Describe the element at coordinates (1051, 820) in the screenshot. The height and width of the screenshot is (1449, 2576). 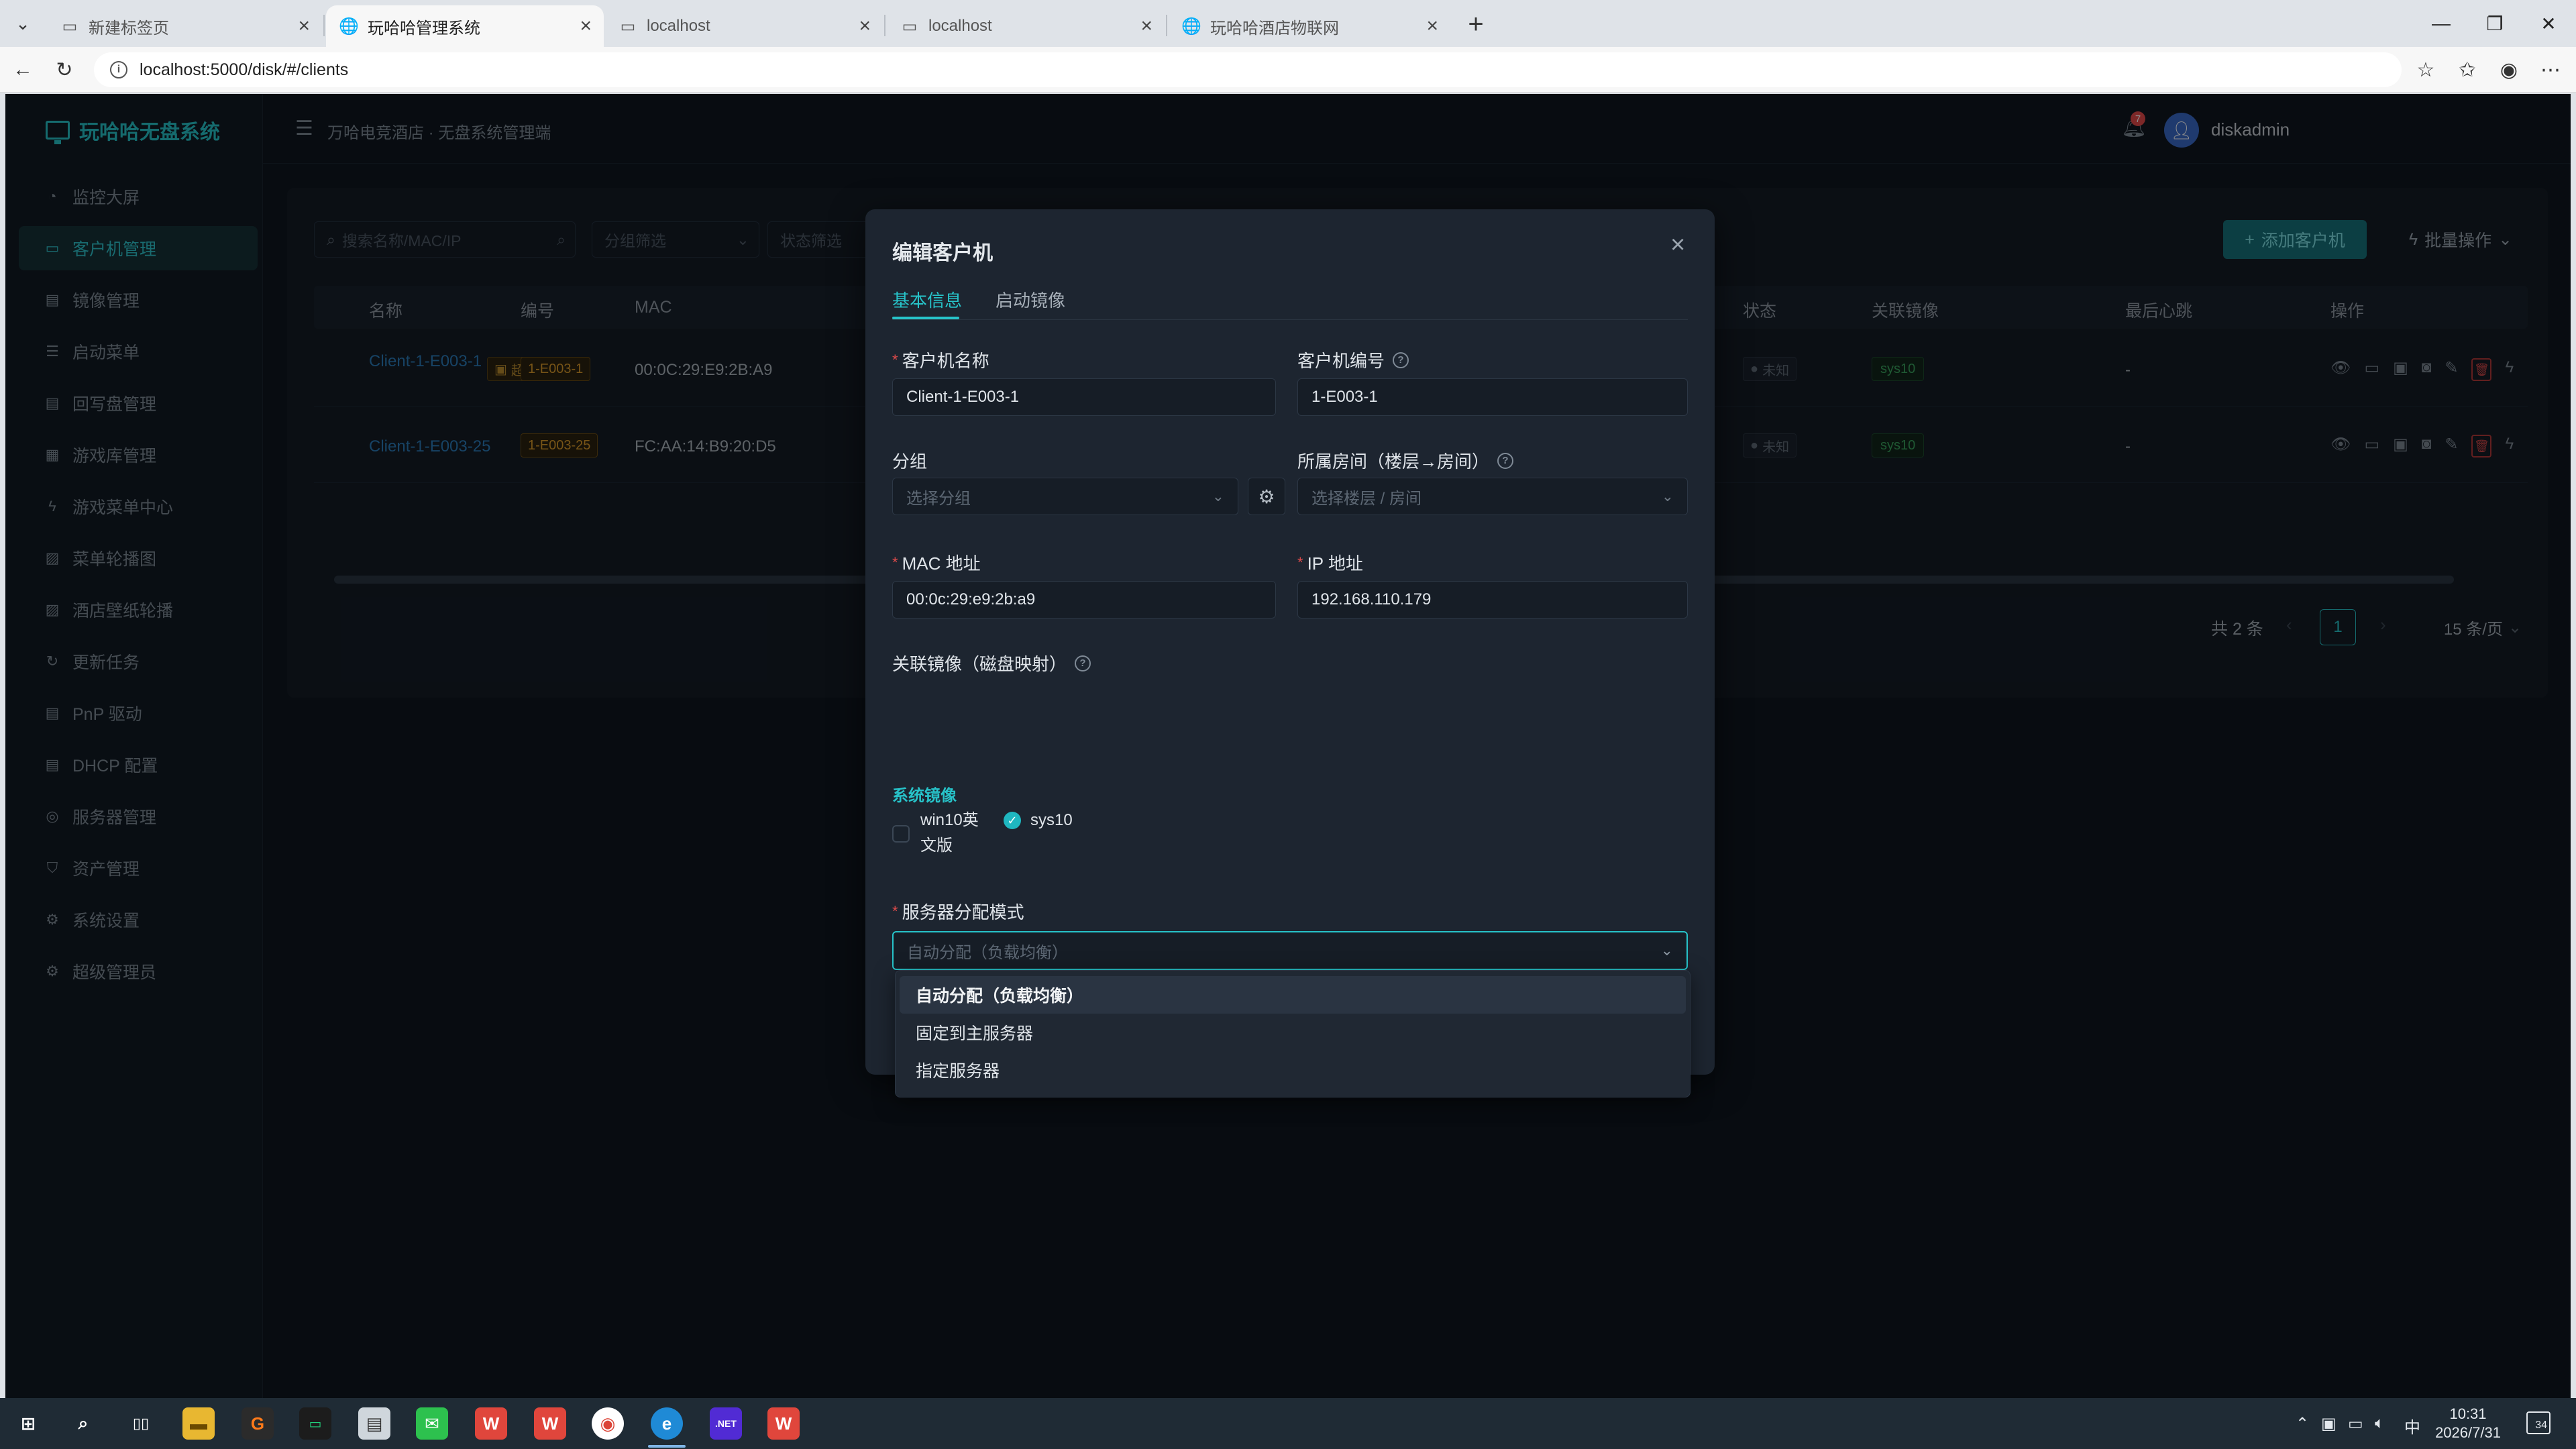
I see `image-option-label: sys10` at that location.